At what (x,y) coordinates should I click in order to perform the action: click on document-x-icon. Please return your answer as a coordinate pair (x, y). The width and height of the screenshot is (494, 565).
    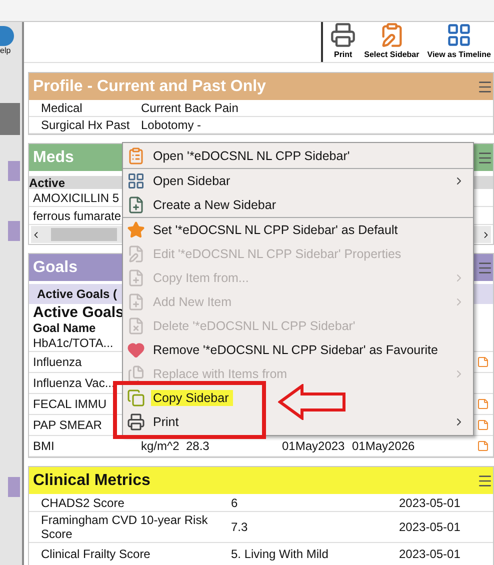
    Looking at the image, I should click on (136, 326).